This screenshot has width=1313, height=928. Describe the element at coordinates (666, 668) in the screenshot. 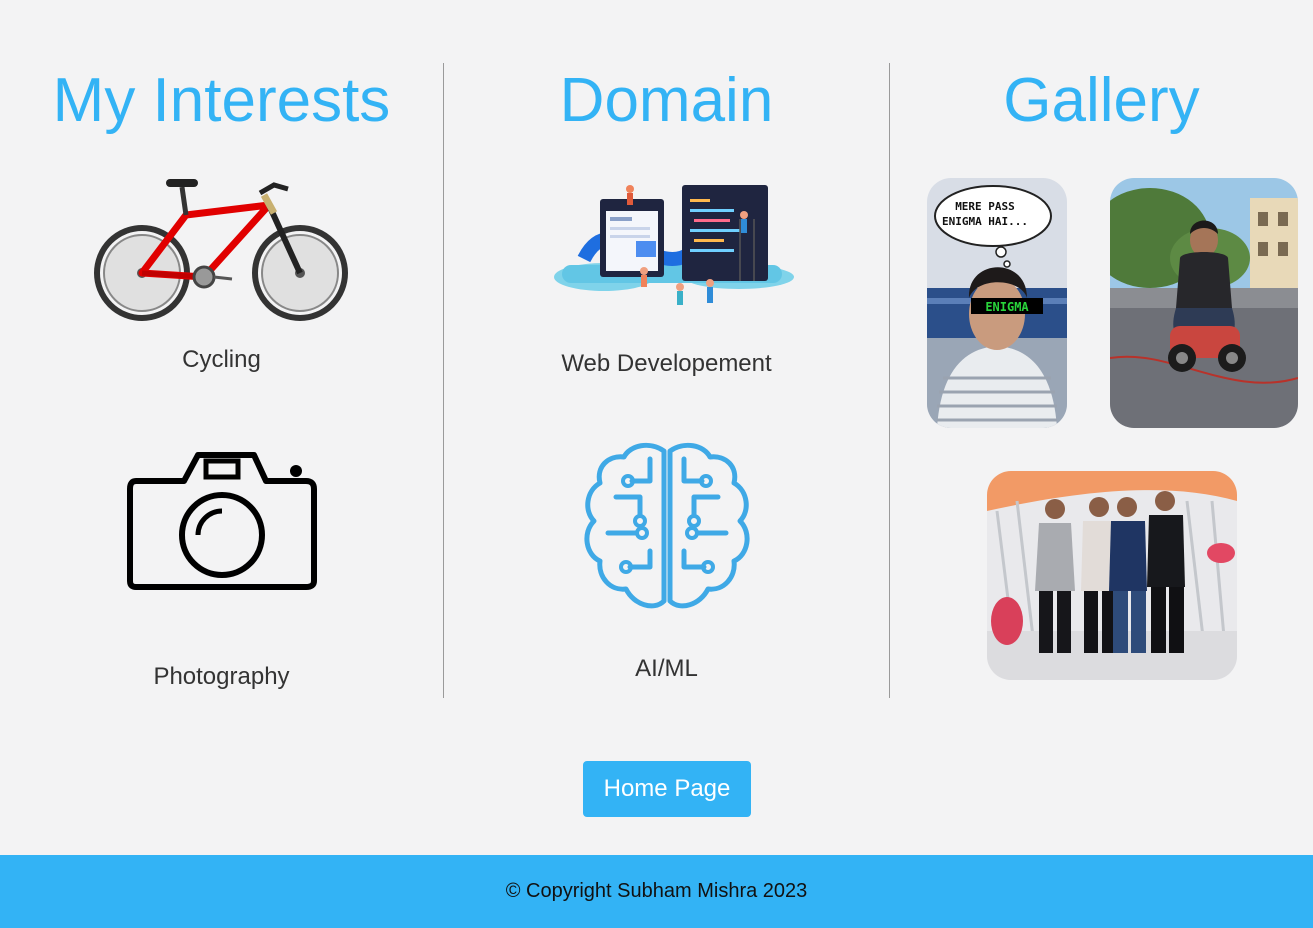

I see `domain-label-ai-ml: AI/ML` at that location.